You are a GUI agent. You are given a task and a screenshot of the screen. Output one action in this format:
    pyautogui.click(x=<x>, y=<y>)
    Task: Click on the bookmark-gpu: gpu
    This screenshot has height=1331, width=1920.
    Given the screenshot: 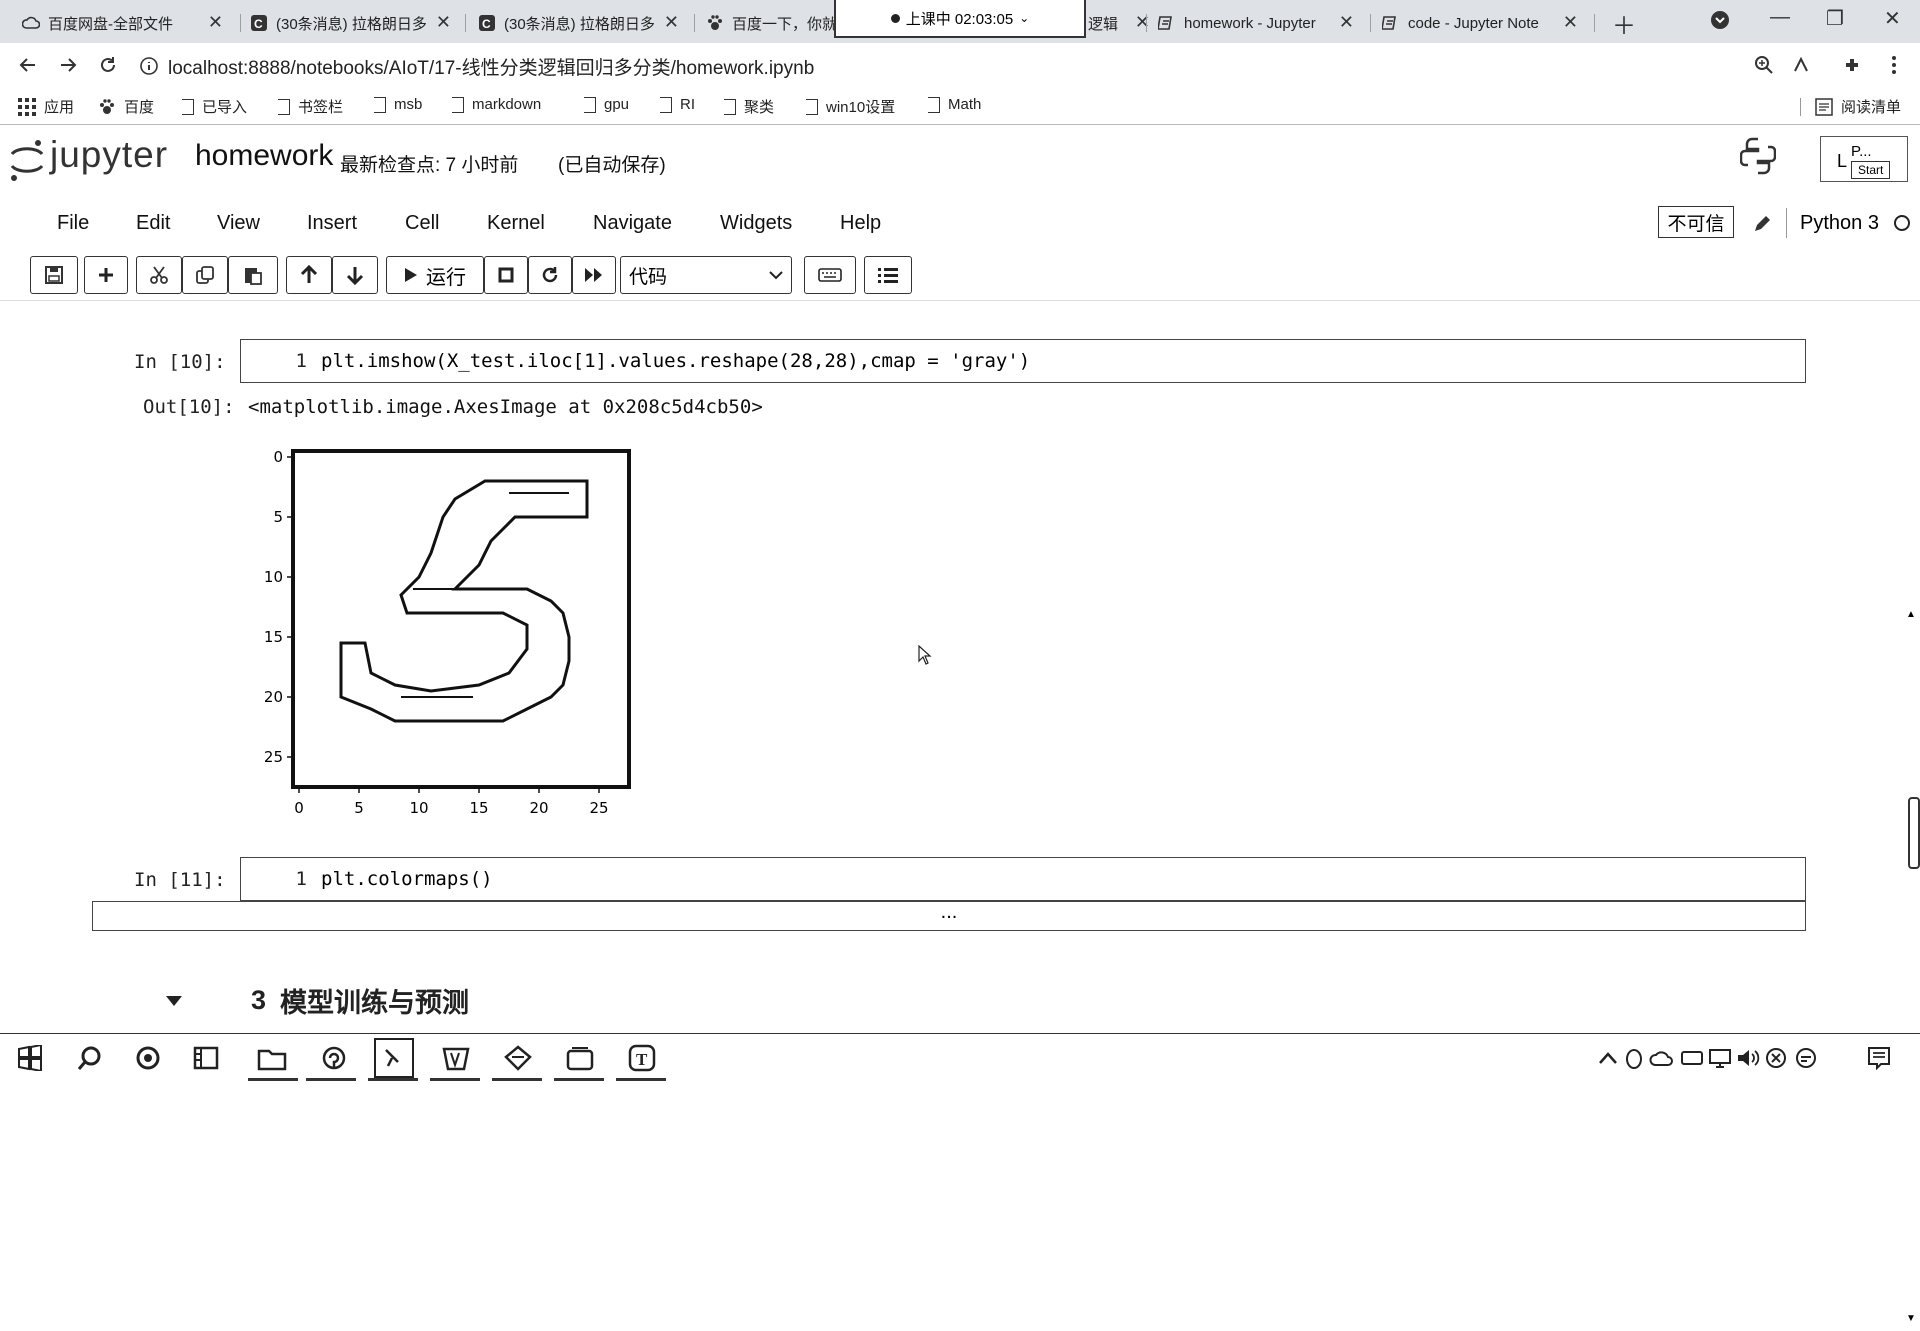 What is the action you would take?
    pyautogui.click(x=606, y=104)
    